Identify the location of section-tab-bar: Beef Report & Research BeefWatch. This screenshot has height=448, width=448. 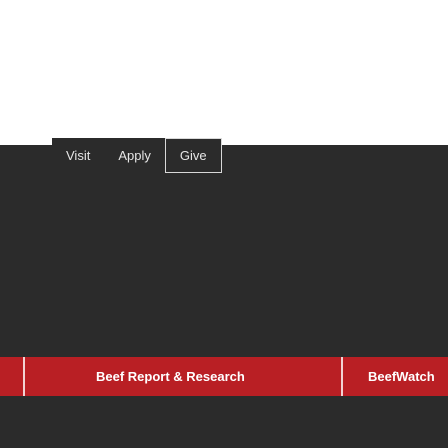
(224, 376).